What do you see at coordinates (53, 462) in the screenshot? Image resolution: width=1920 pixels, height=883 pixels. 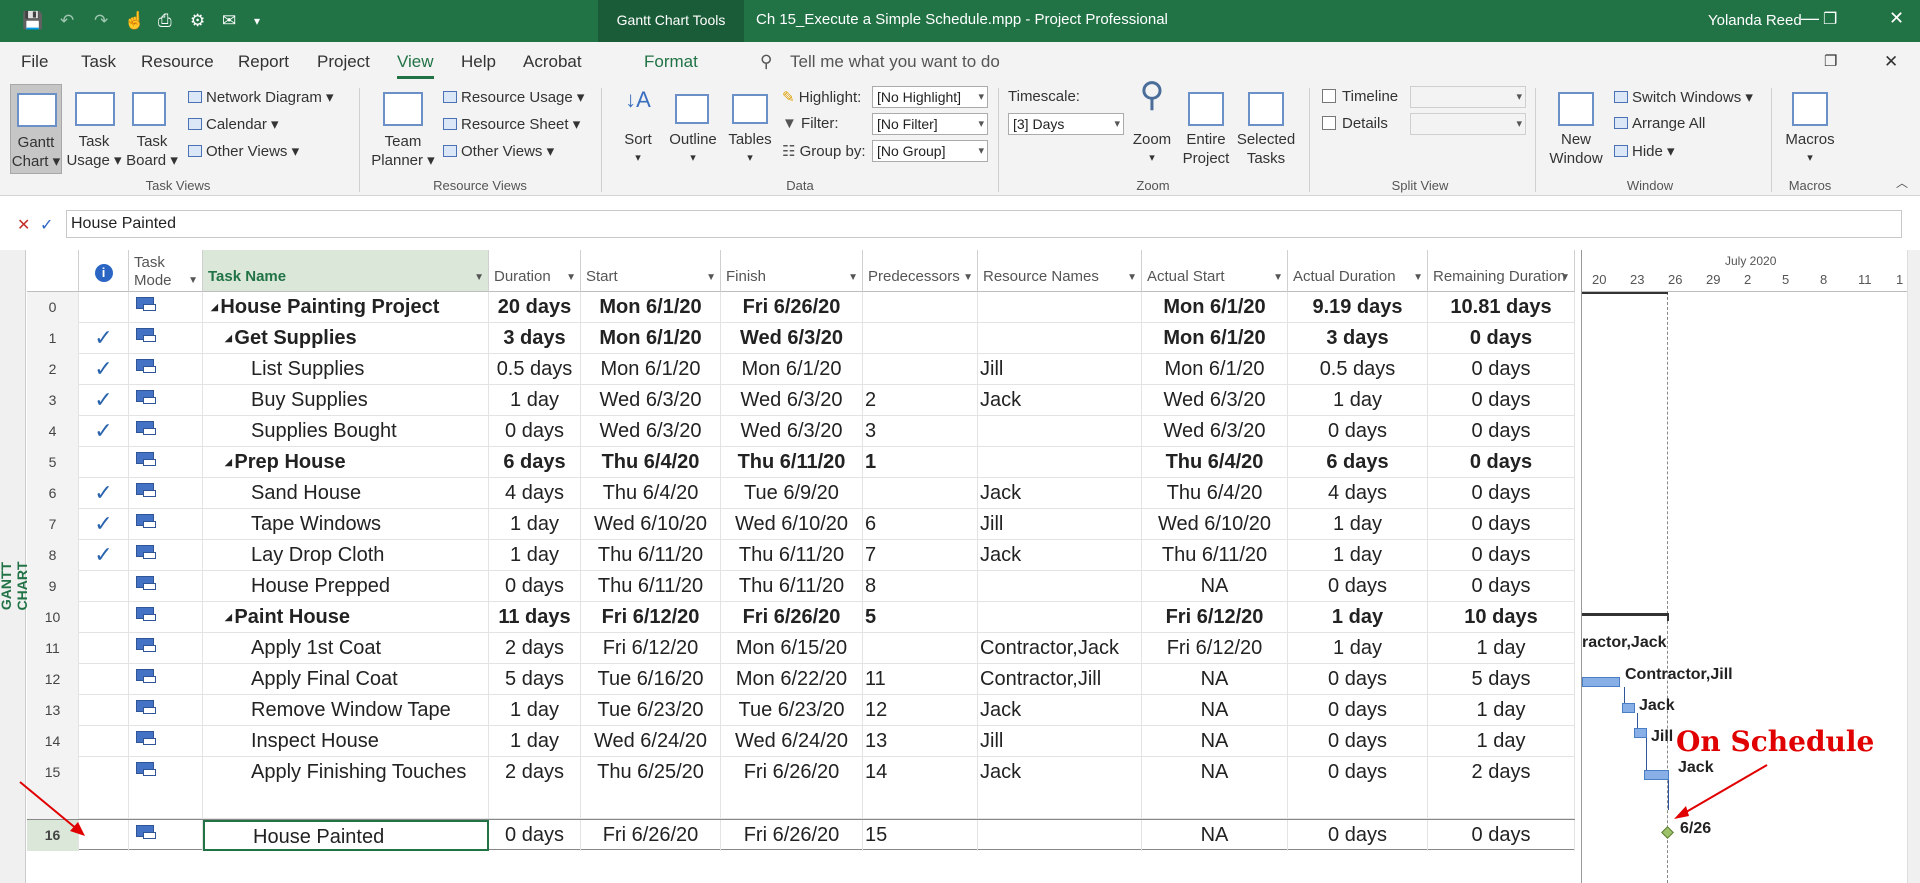 I see `row-id: 5` at bounding box center [53, 462].